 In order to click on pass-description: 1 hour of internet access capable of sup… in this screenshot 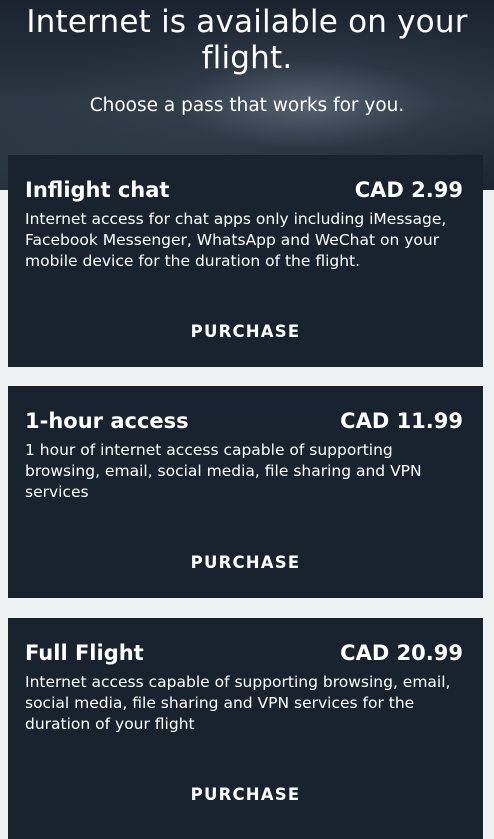, I will do `click(223, 471)`.